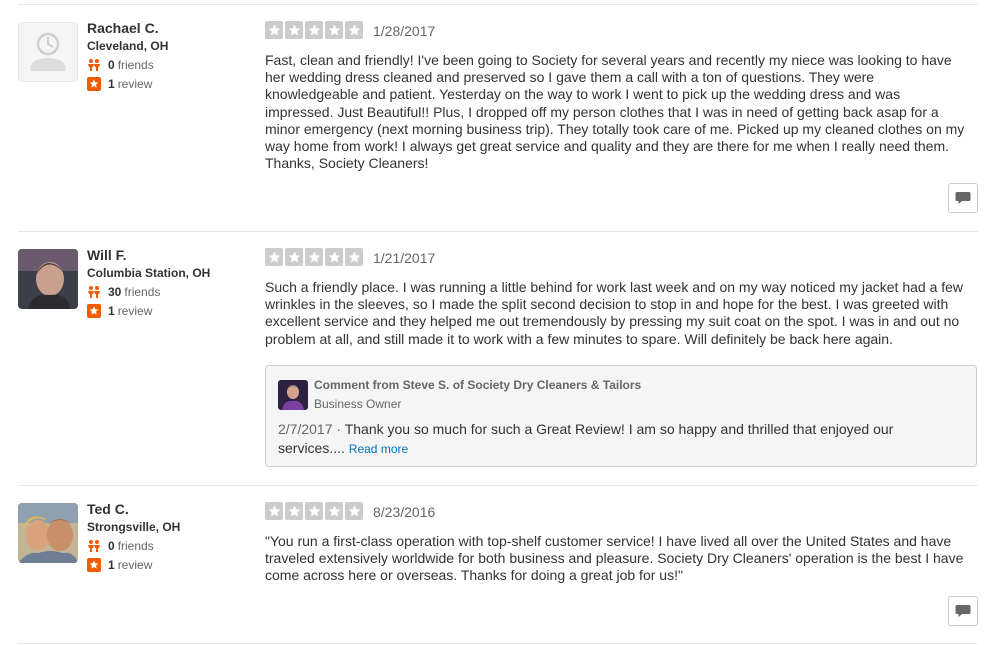 This screenshot has height=645, width=995. I want to click on user-location: Columbia Station, OH, so click(149, 273).